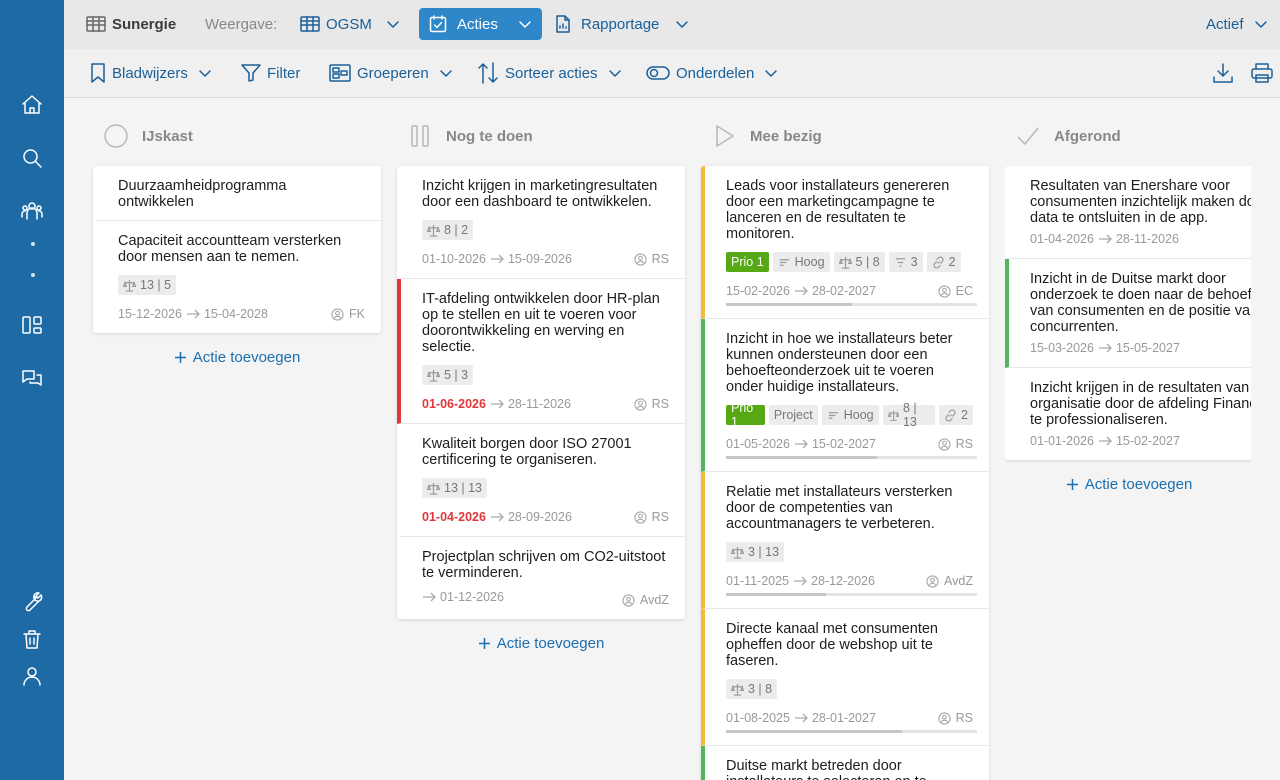 This screenshot has height=780, width=1280. I want to click on card-meta: 15-03-202615-05-2027 A, so click(1140, 348).